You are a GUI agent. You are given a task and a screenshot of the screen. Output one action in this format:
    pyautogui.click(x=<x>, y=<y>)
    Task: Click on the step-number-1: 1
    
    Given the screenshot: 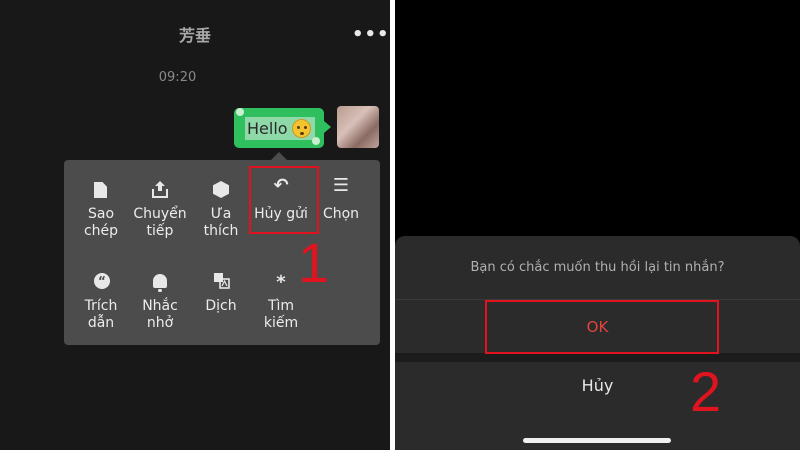 What is the action you would take?
    pyautogui.click(x=314, y=262)
    